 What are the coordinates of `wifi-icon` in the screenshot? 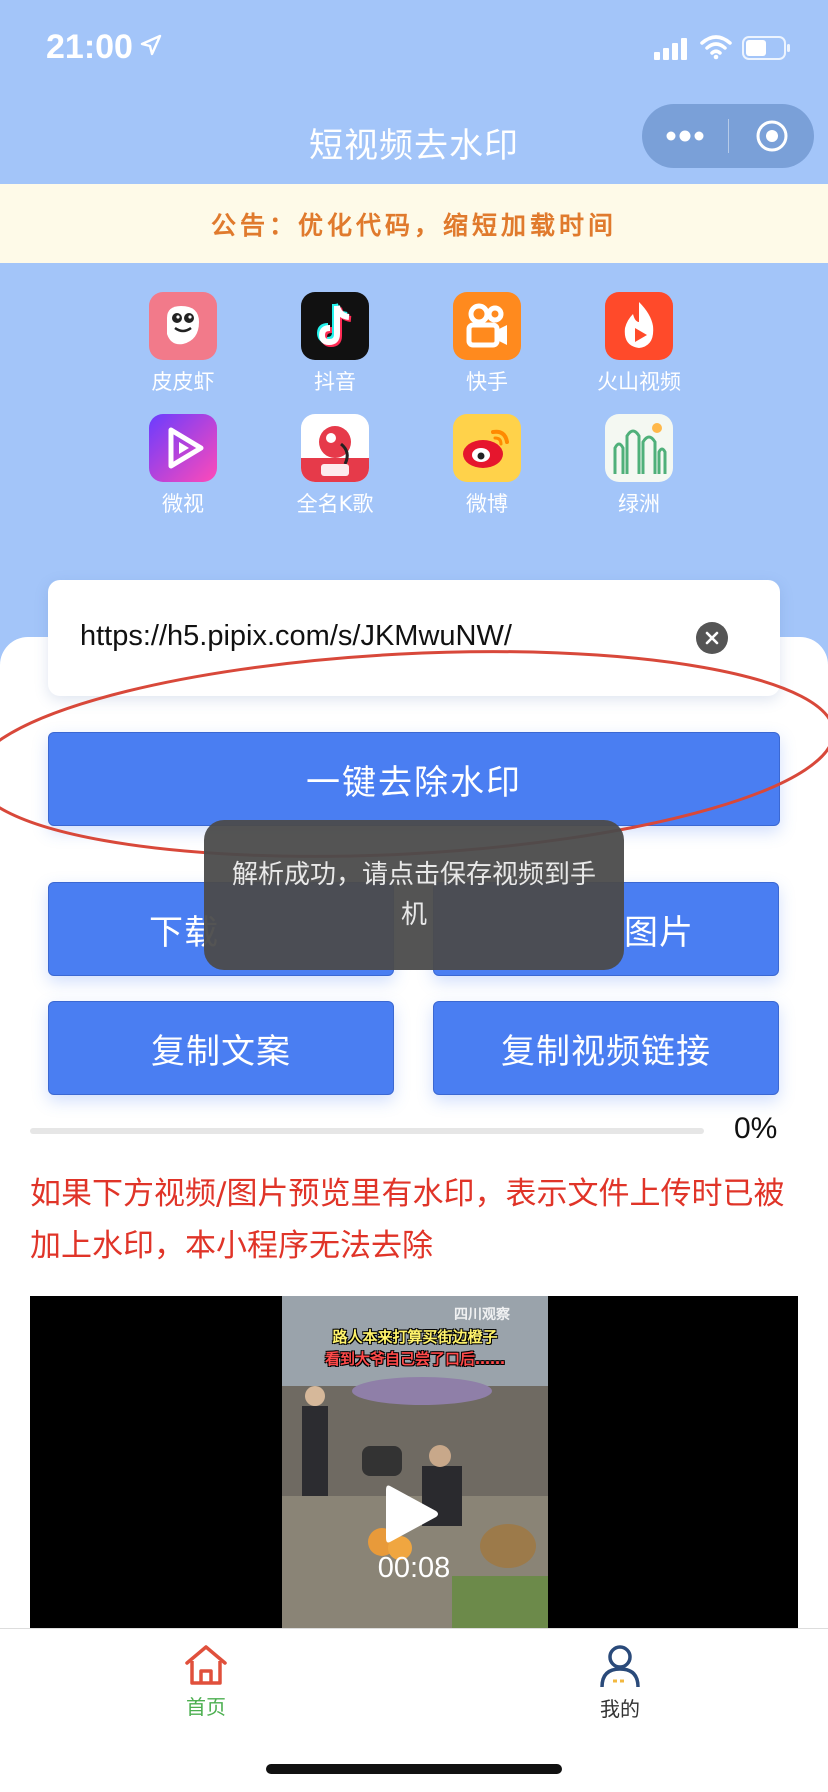 It's located at (716, 47).